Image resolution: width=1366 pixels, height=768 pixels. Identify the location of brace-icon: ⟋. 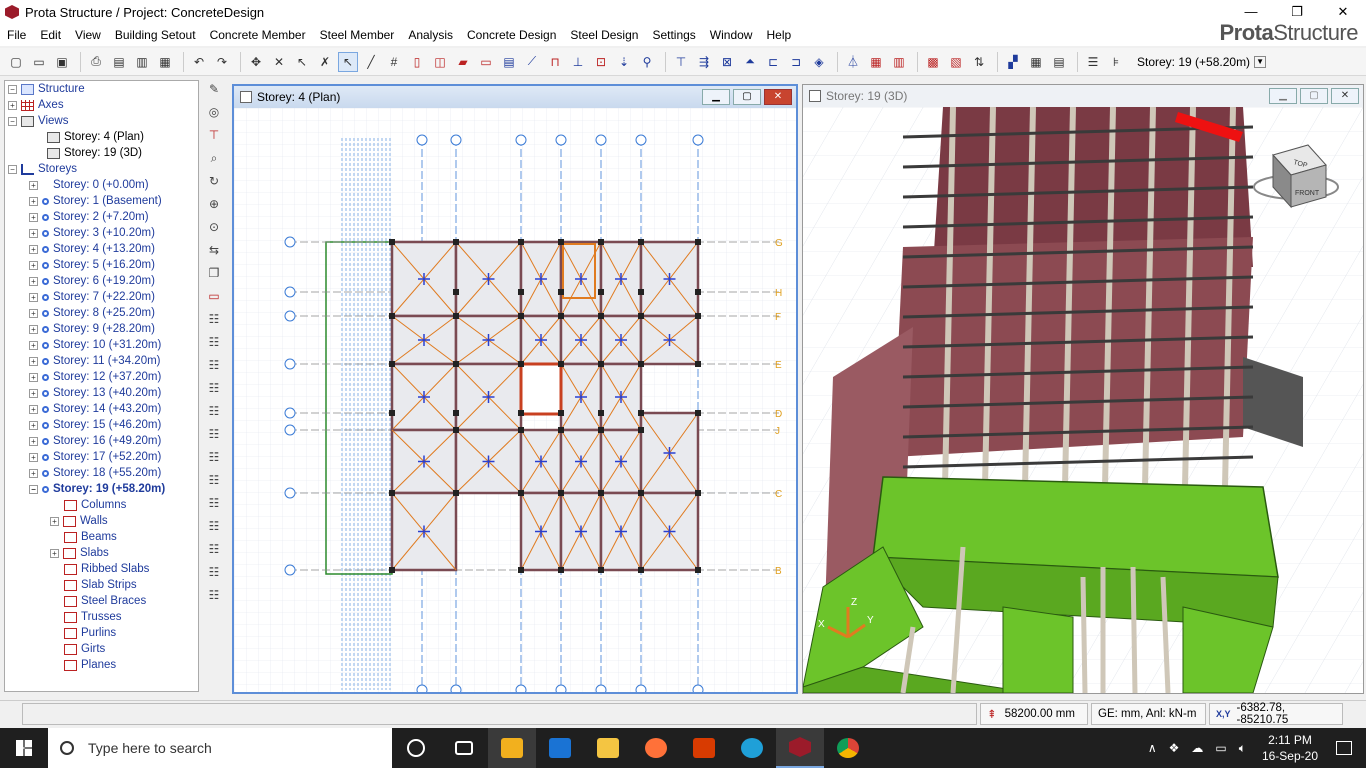
(532, 62).